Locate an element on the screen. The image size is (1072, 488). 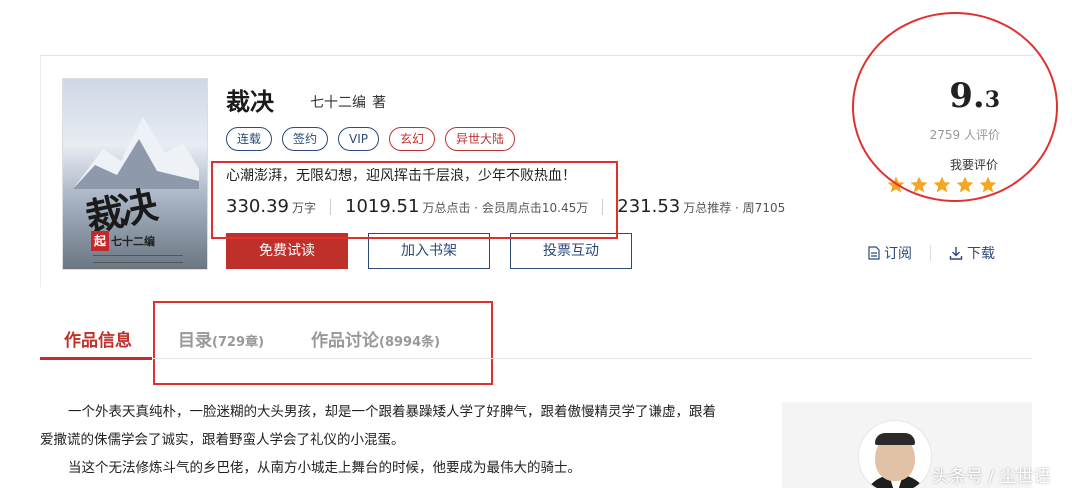
tag-vip: VIP is located at coordinates (359, 139).